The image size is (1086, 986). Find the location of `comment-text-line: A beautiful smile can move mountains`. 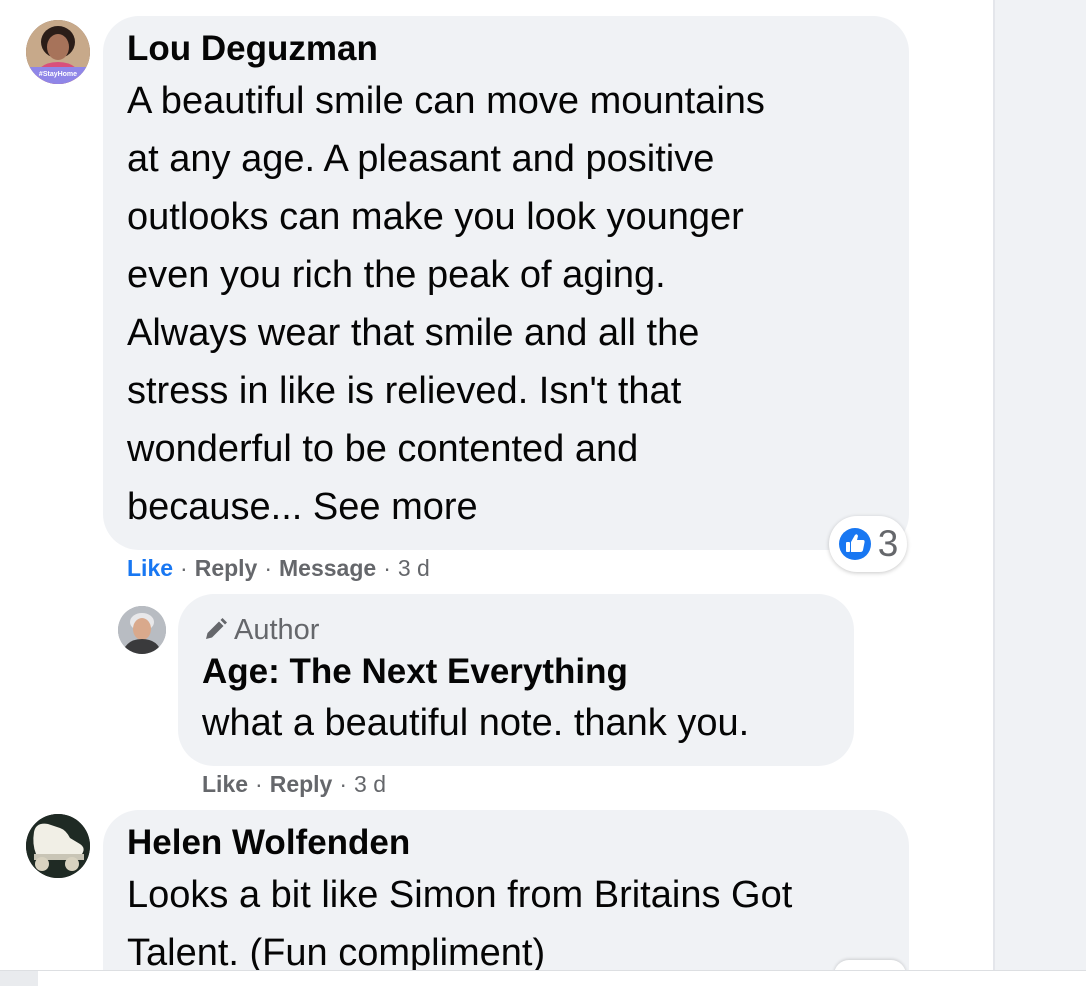

comment-text-line: A beautiful smile can move mountains is located at coordinates (446, 101).